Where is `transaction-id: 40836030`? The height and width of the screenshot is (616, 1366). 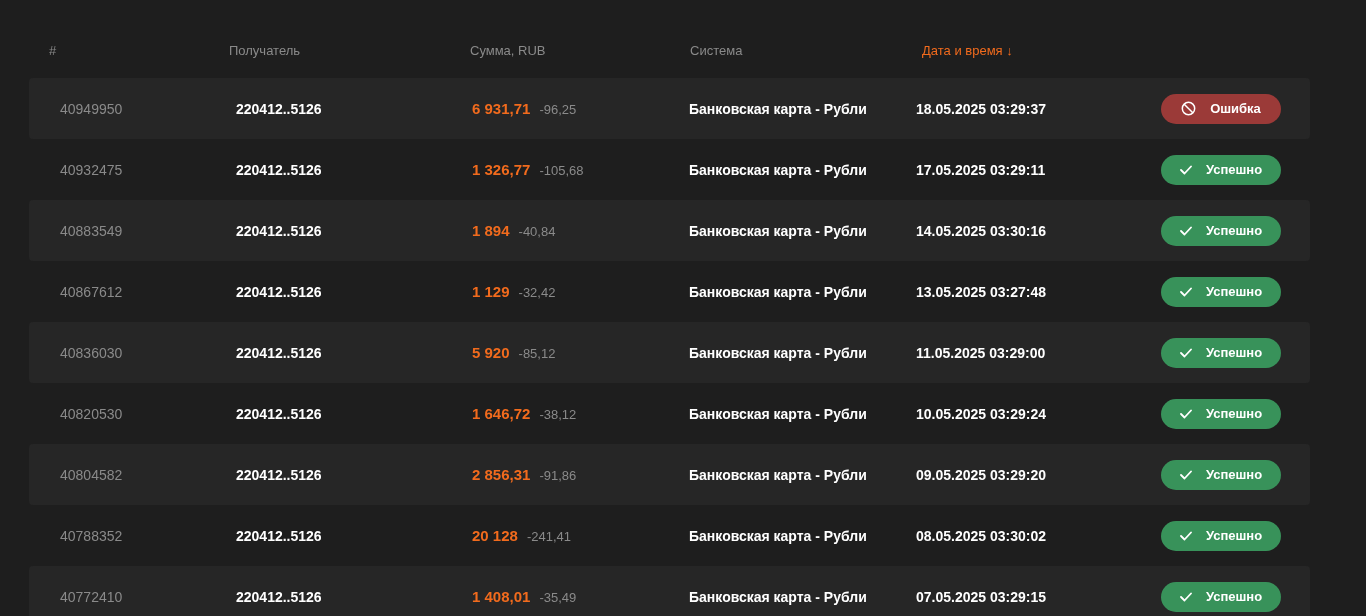
transaction-id: 40836030 is located at coordinates (91, 352).